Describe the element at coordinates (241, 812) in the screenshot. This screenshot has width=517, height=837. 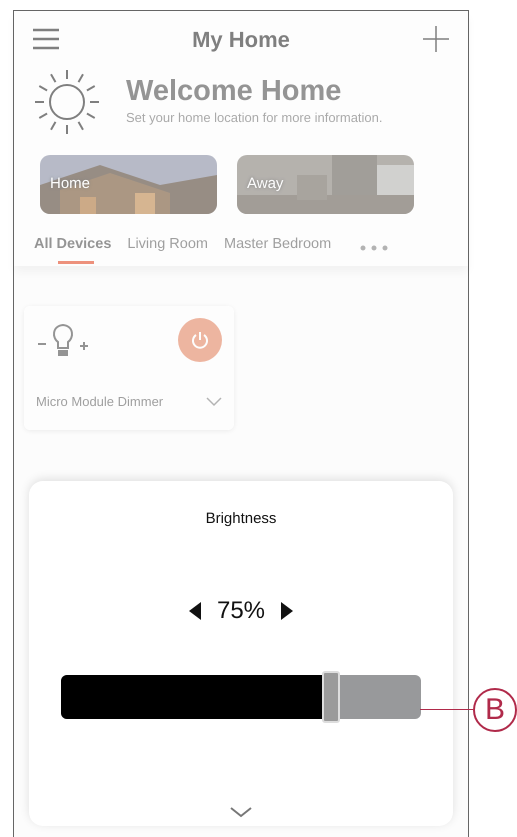
I see `collapse-chevron-icon` at that location.